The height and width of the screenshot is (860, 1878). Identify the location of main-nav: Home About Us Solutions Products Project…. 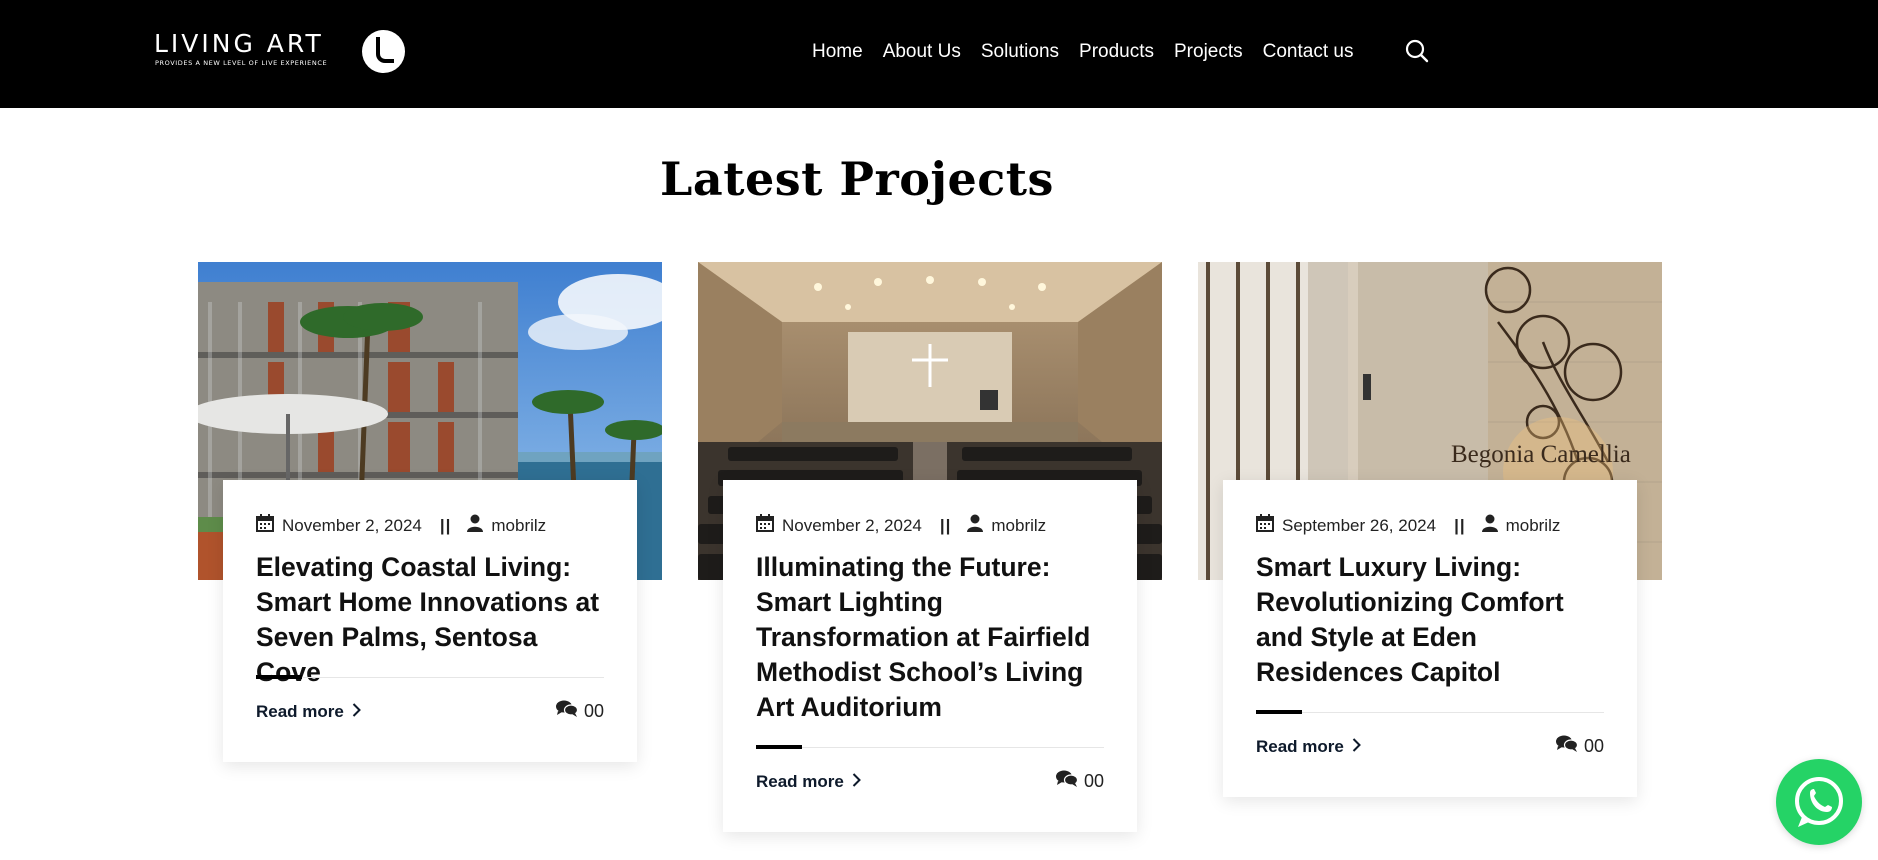
(1082, 52).